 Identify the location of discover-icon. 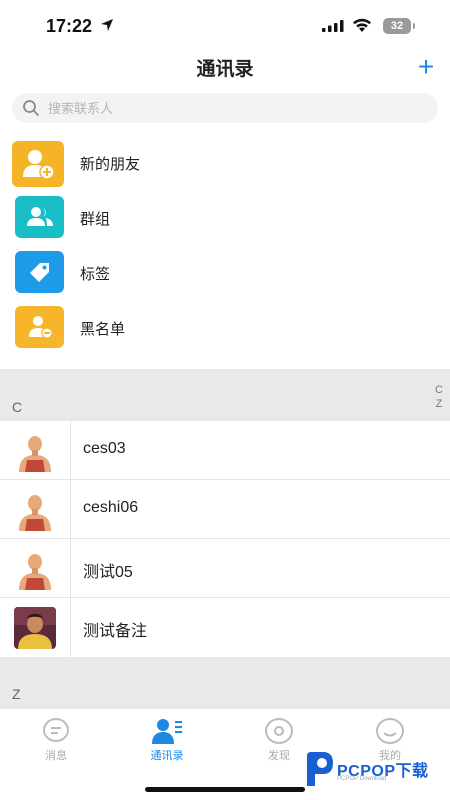
(279, 731).